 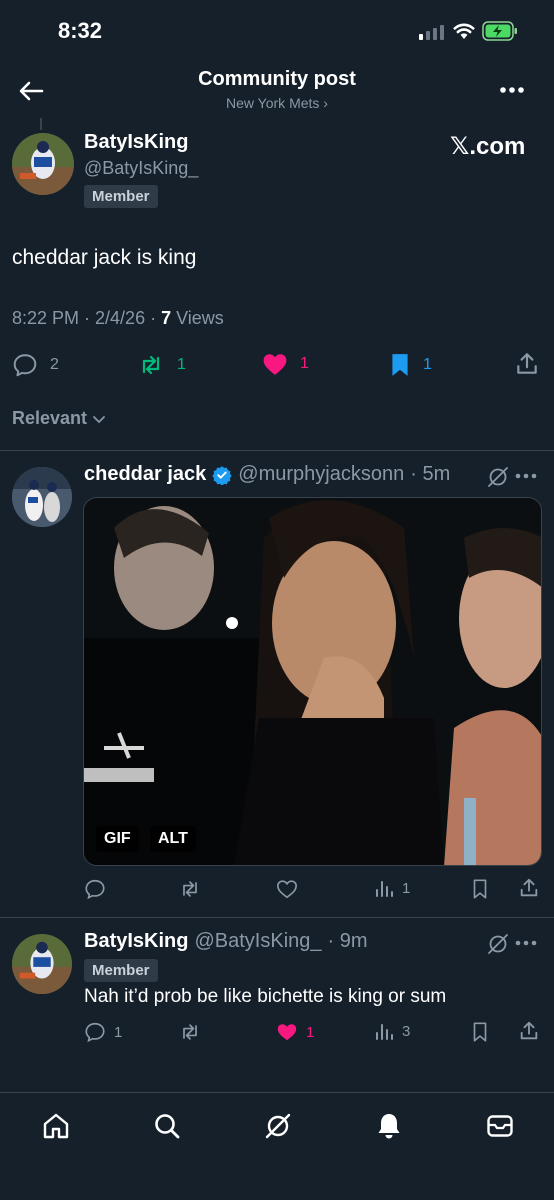 I want to click on reply-like-count: 1, so click(x=310, y=1032).